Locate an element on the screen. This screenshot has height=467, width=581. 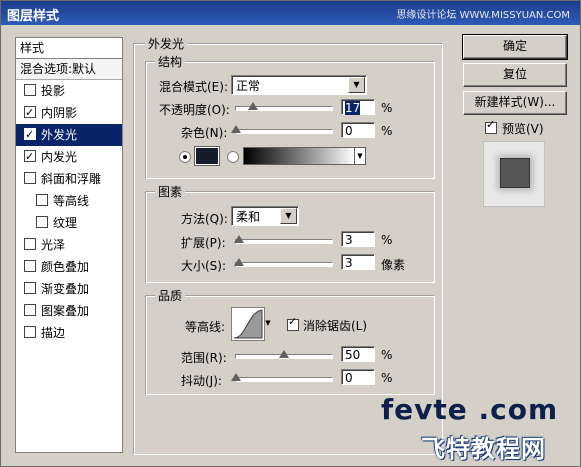
contour-curve is located at coordinates (248, 324).